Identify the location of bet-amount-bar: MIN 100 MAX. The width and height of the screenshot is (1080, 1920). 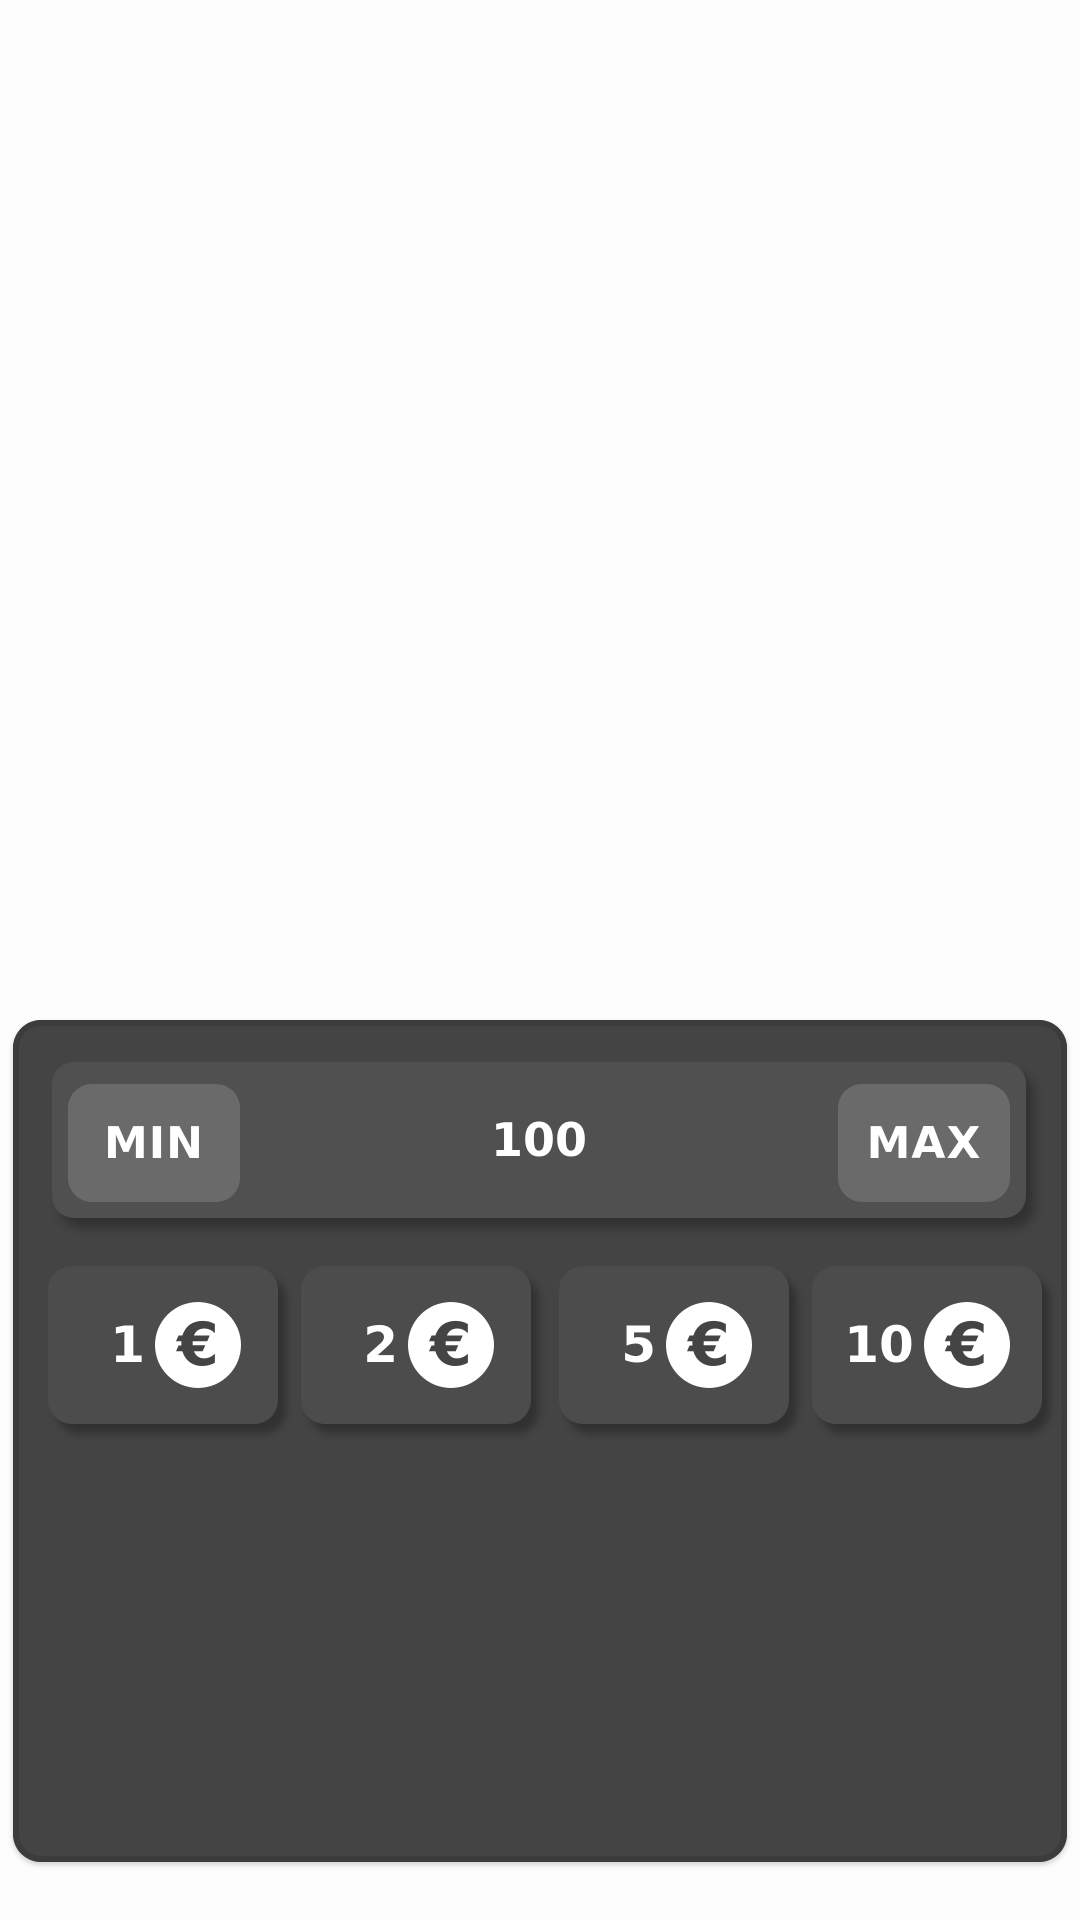
(539, 1140).